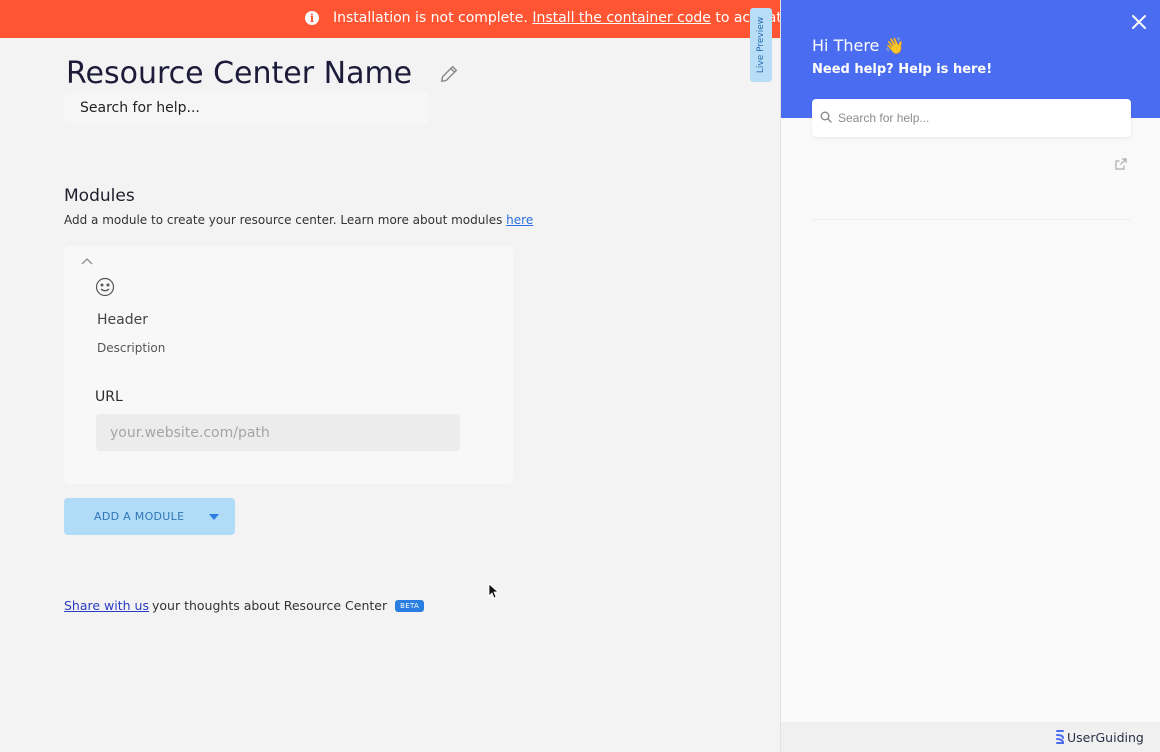 This screenshot has height=752, width=1160. Describe the element at coordinates (87, 261) in the screenshot. I see `chevron-up-icon` at that location.